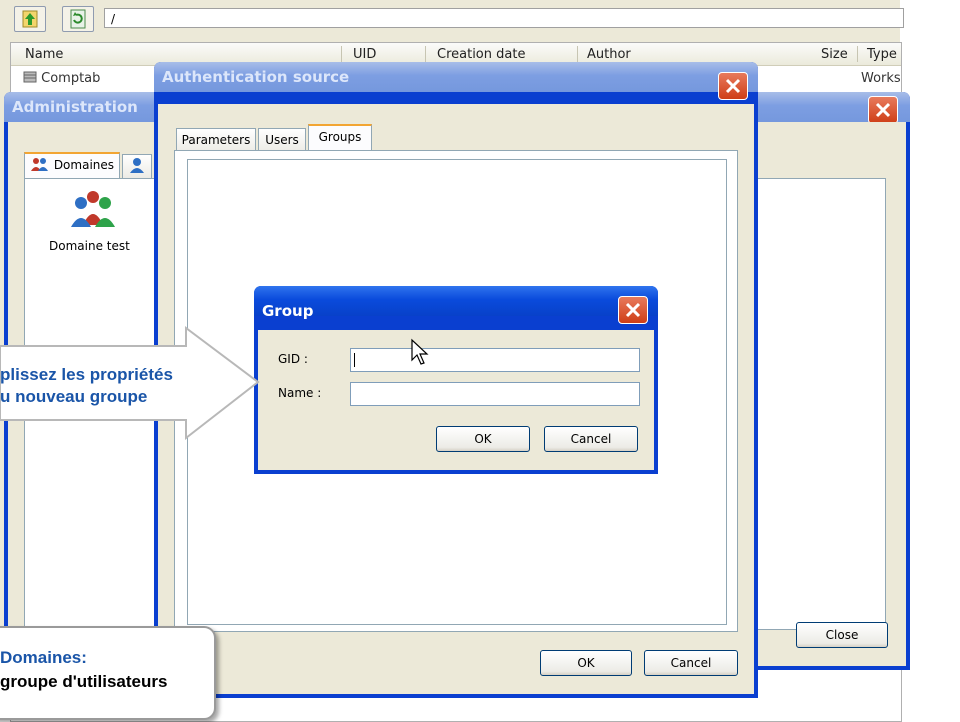  What do you see at coordinates (89, 246) in the screenshot?
I see `domain-item-label: Domaine test` at bounding box center [89, 246].